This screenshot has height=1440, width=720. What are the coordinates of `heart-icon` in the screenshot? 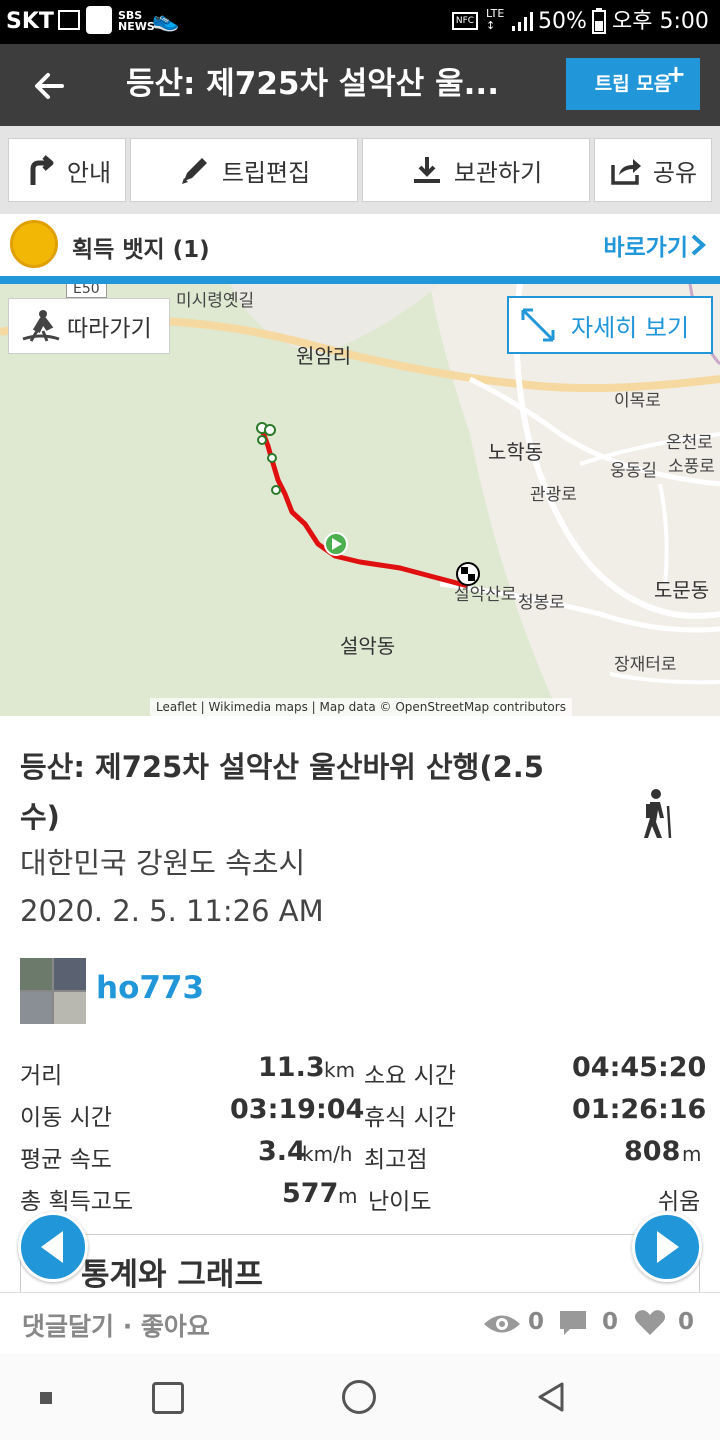 It's located at (650, 1323).